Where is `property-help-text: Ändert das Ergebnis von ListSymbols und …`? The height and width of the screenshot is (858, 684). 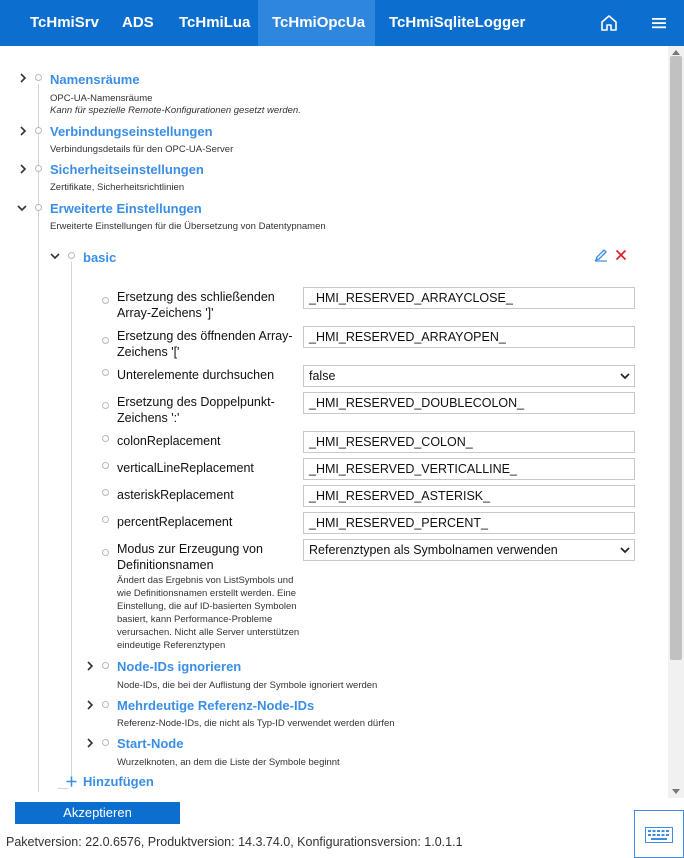 property-help-text: Ändert das Ergebnis von ListSymbols und … is located at coordinates (208, 613).